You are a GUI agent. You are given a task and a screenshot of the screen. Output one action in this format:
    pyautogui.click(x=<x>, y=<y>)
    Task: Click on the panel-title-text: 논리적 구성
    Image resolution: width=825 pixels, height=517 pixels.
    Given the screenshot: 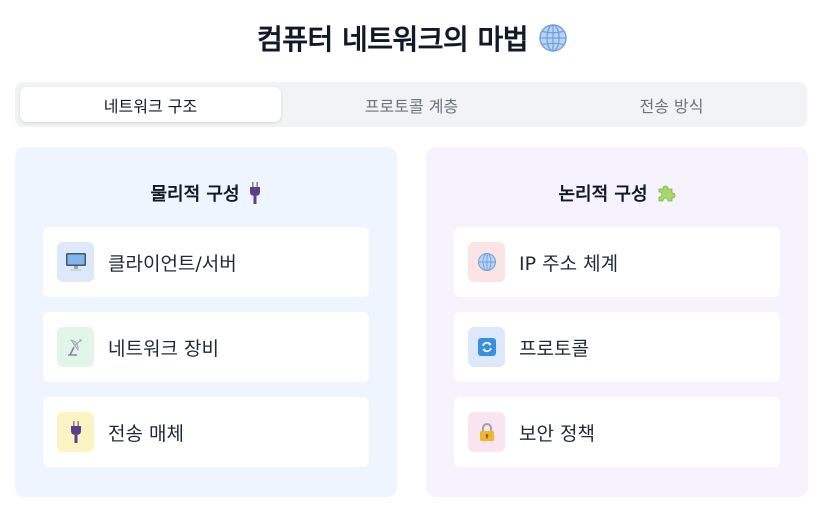 What is the action you would take?
    pyautogui.click(x=603, y=194)
    